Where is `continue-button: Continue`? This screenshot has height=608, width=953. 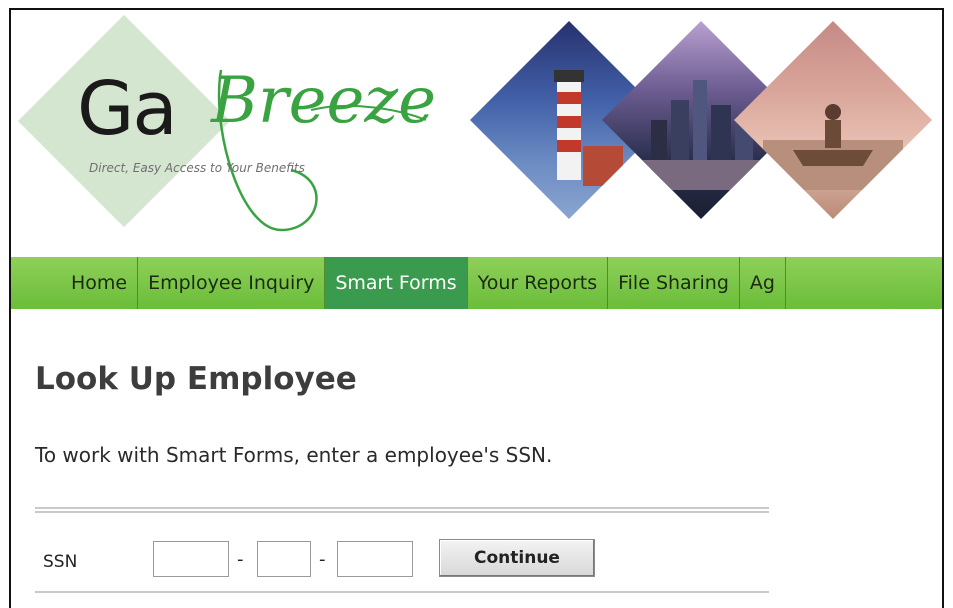 continue-button: Continue is located at coordinates (517, 558).